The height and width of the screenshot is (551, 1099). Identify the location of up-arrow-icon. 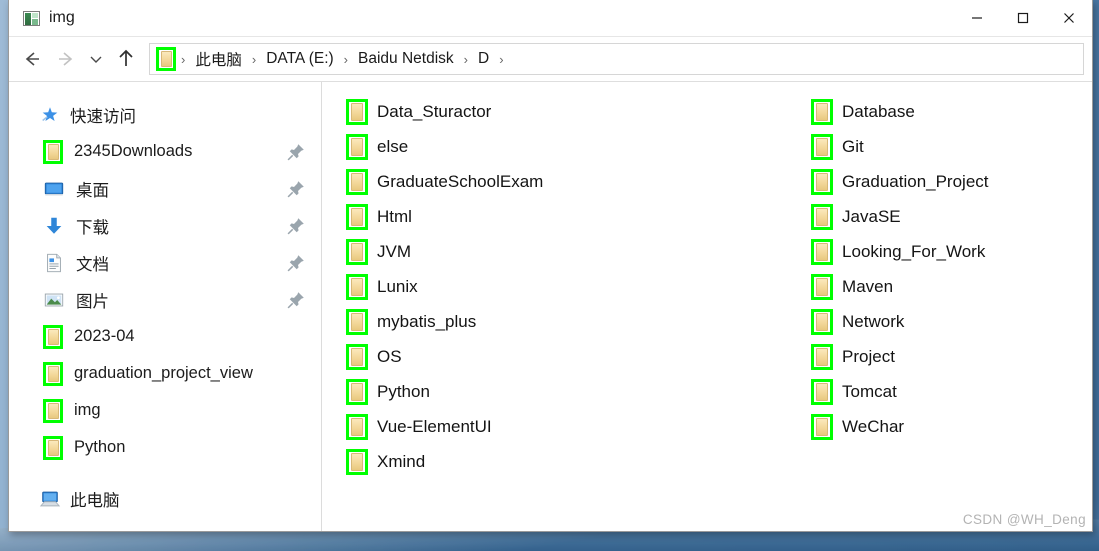
(126, 57).